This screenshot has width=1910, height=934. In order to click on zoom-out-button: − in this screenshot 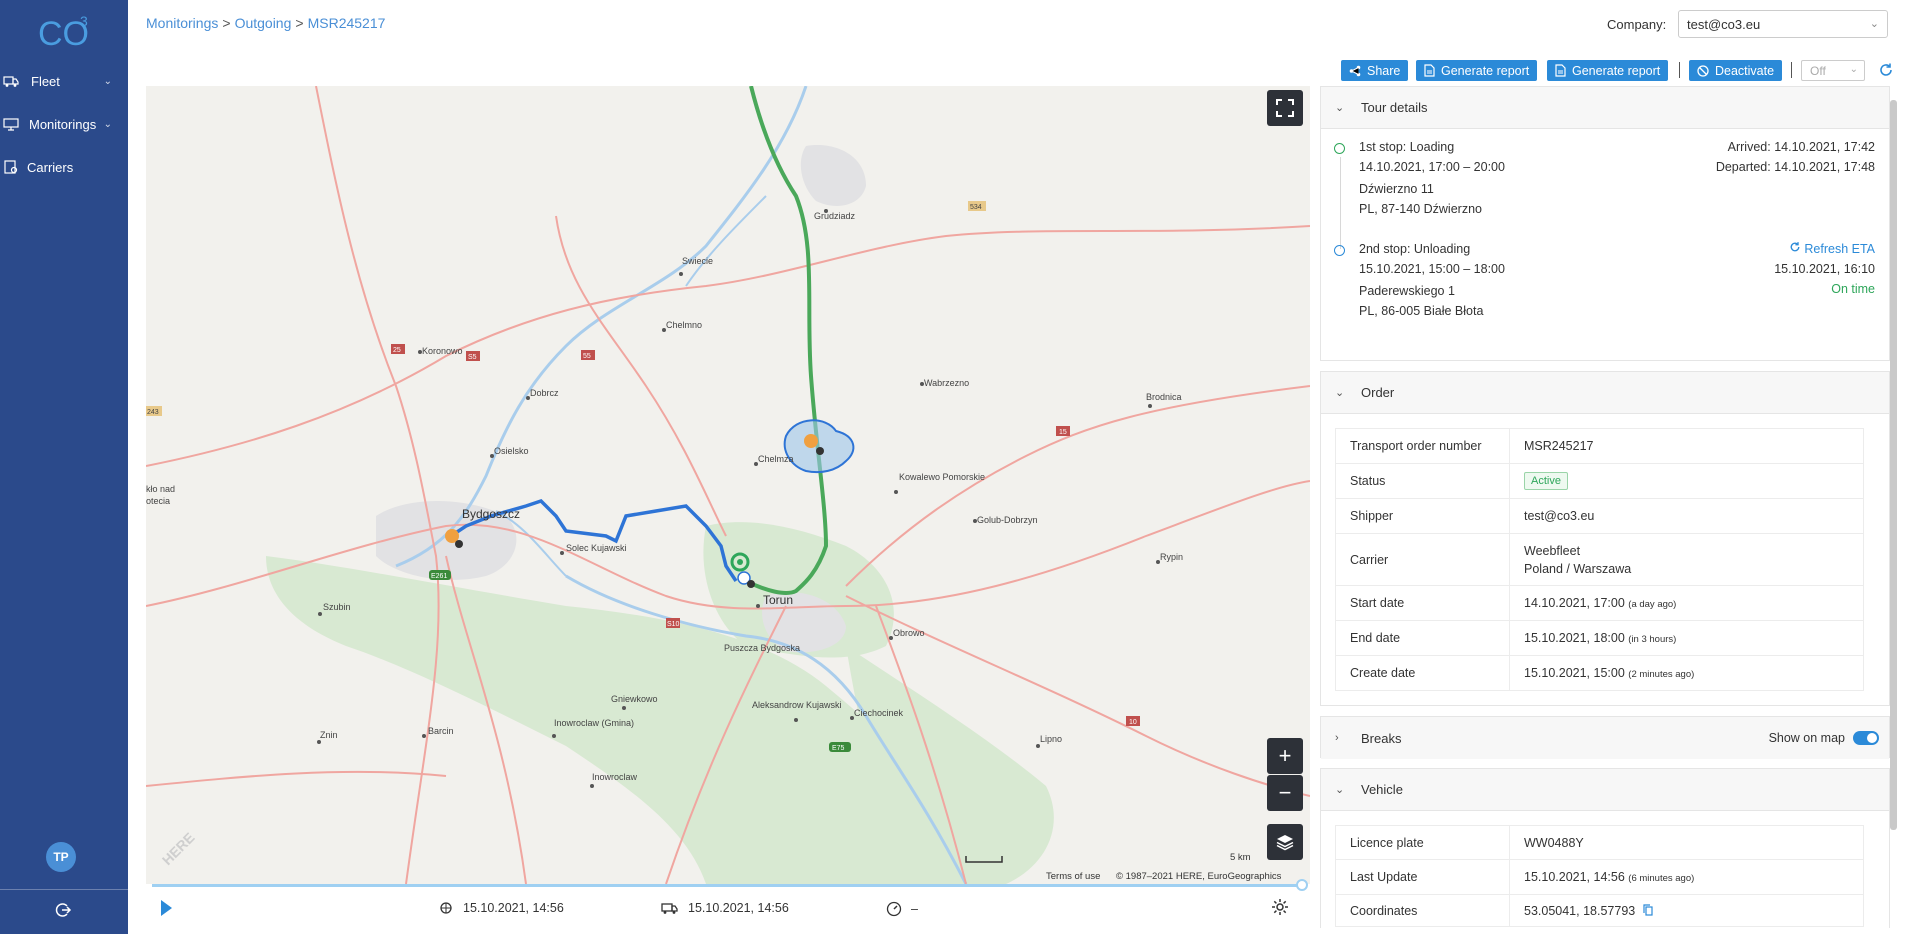, I will do `click(1285, 793)`.